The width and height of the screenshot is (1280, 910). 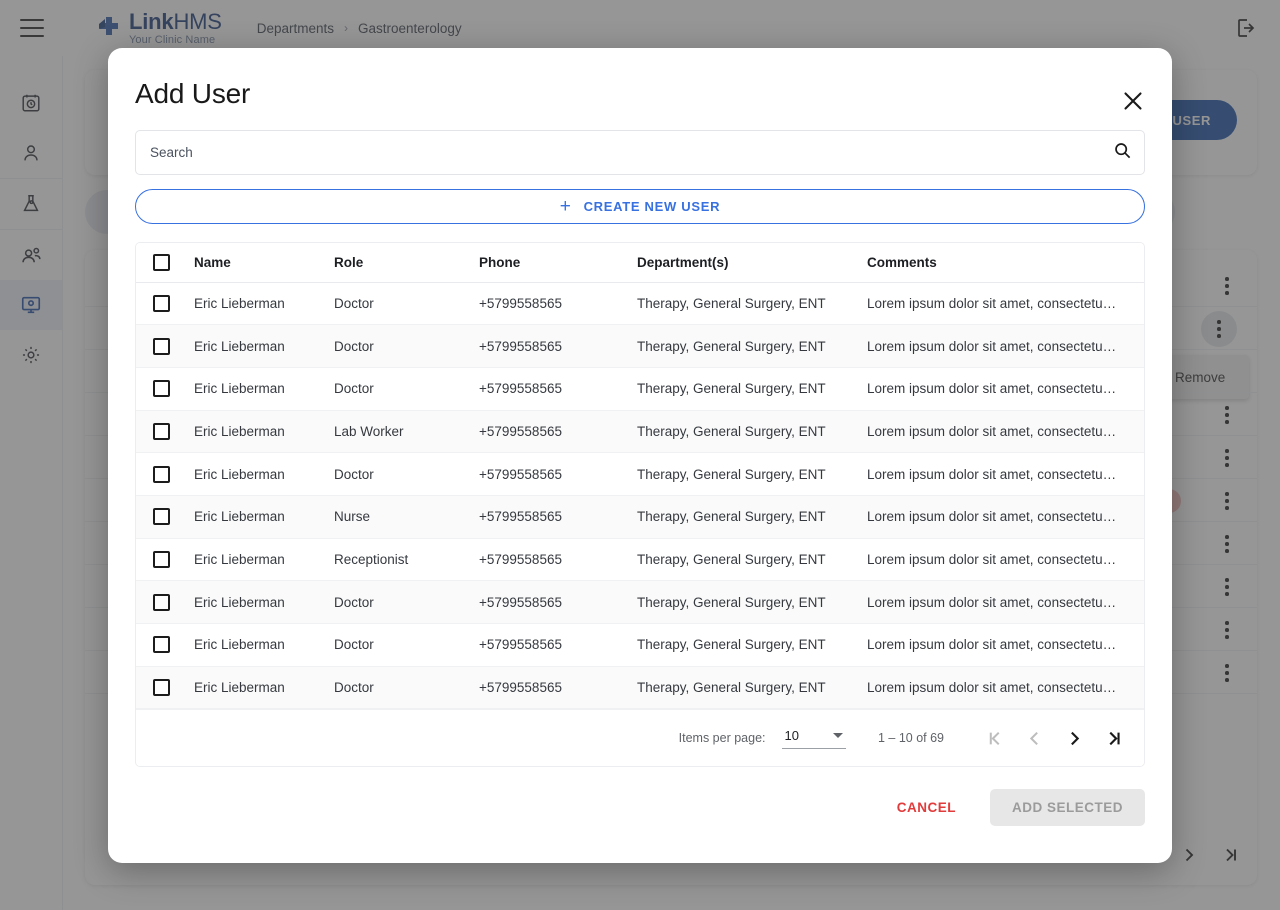 I want to click on cell-role: Lab Worker, so click(x=406, y=432).